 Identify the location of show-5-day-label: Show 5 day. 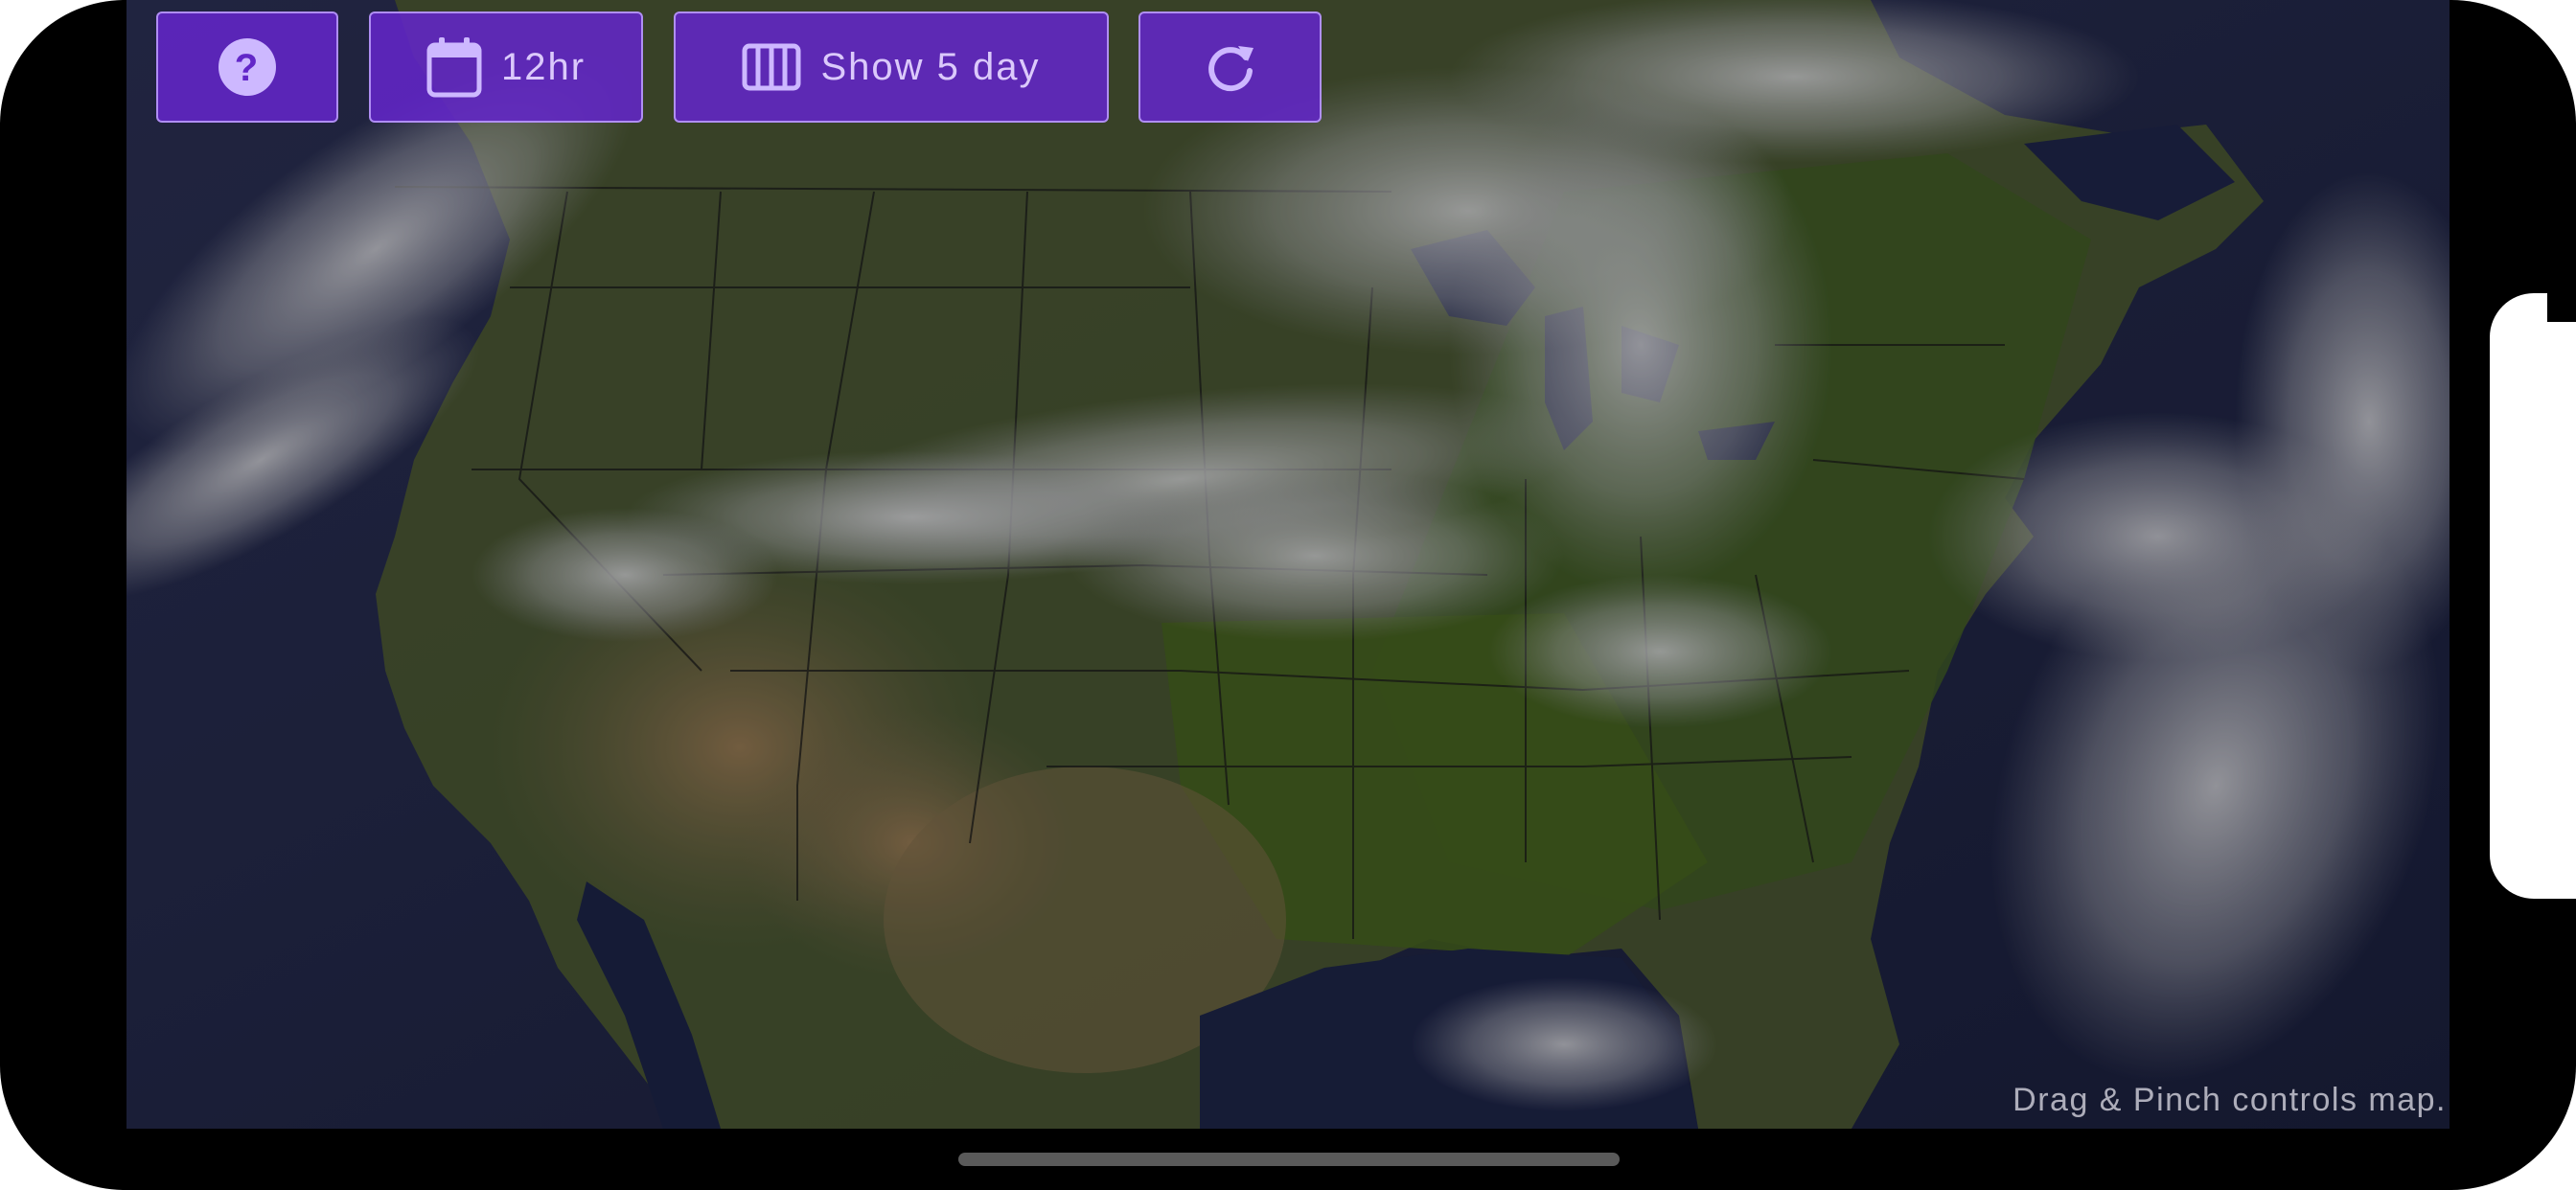
(930, 66).